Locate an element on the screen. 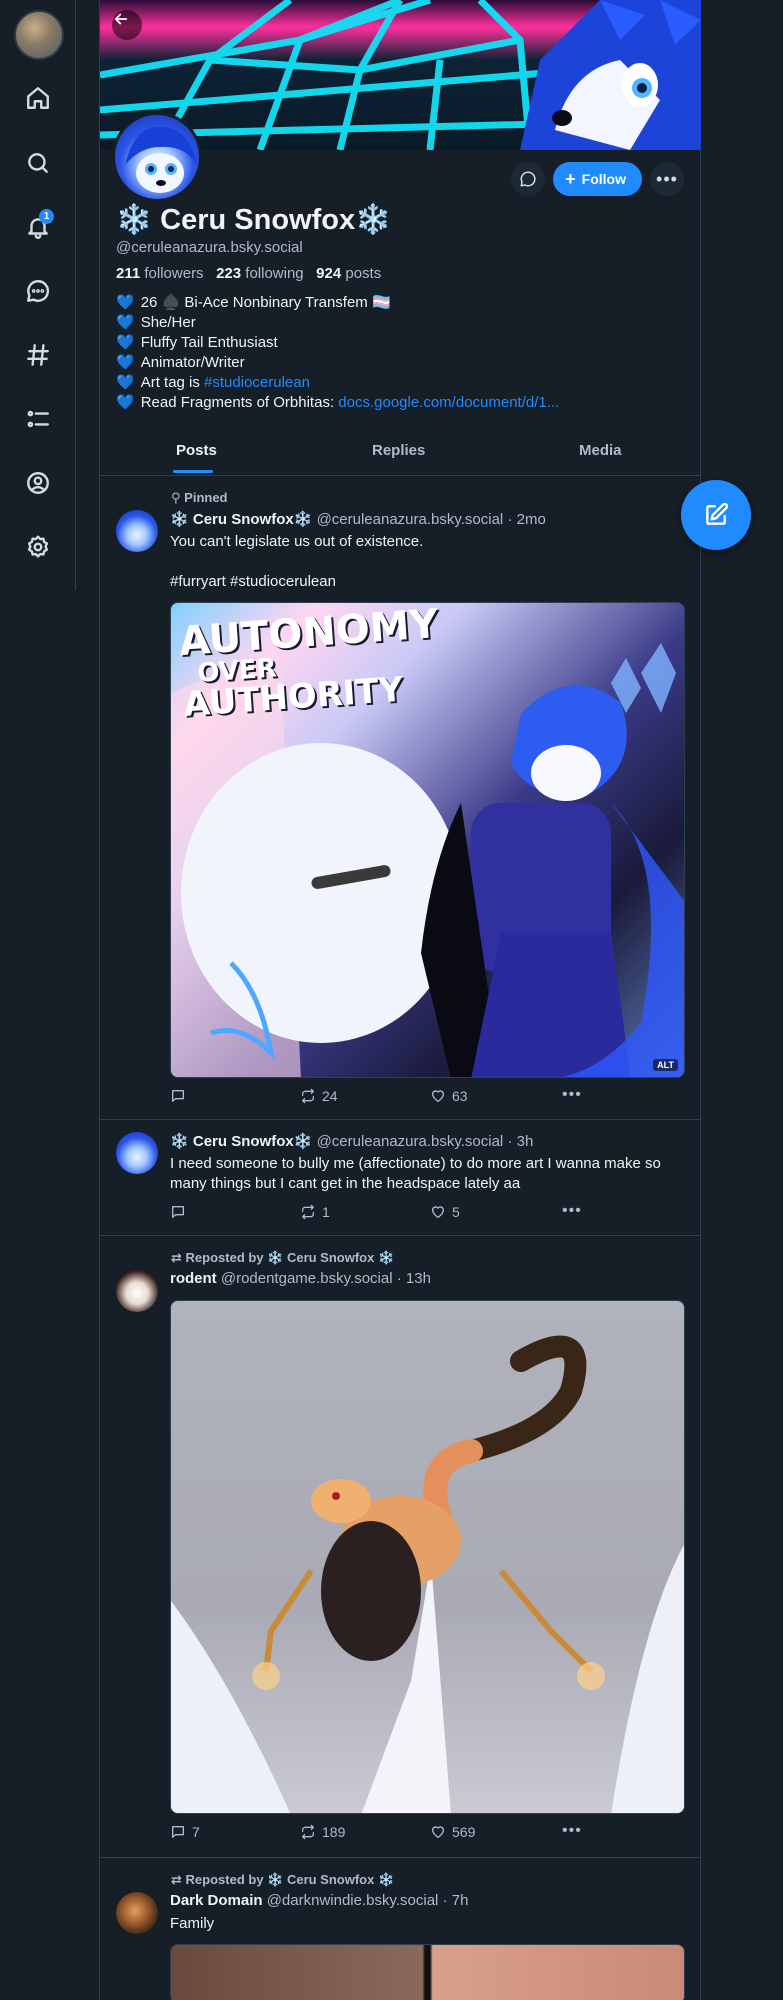 This screenshot has height=2000, width=783. post-author: Dark Domain is located at coordinates (216, 1900).